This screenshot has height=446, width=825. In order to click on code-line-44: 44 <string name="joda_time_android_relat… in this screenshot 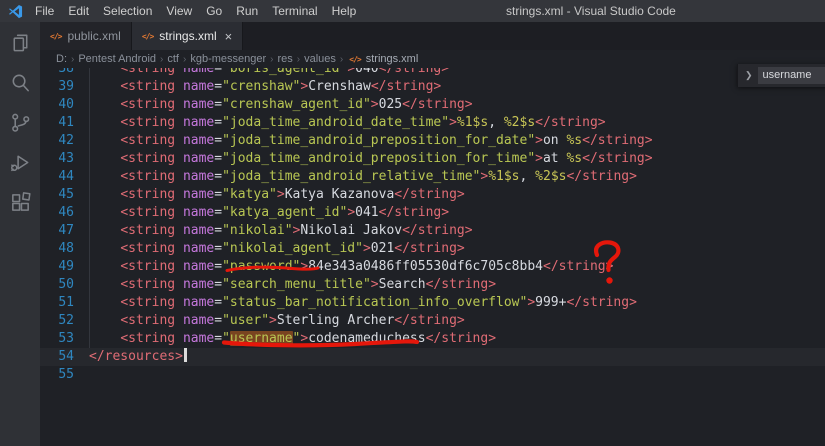, I will do `click(432, 177)`.